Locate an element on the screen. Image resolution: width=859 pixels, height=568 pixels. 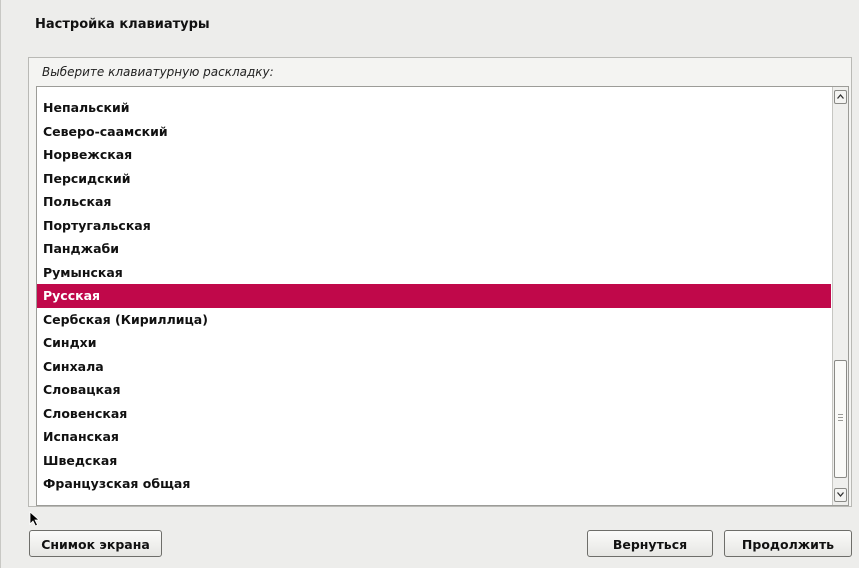
list-item: Французская общая is located at coordinates (434, 484).